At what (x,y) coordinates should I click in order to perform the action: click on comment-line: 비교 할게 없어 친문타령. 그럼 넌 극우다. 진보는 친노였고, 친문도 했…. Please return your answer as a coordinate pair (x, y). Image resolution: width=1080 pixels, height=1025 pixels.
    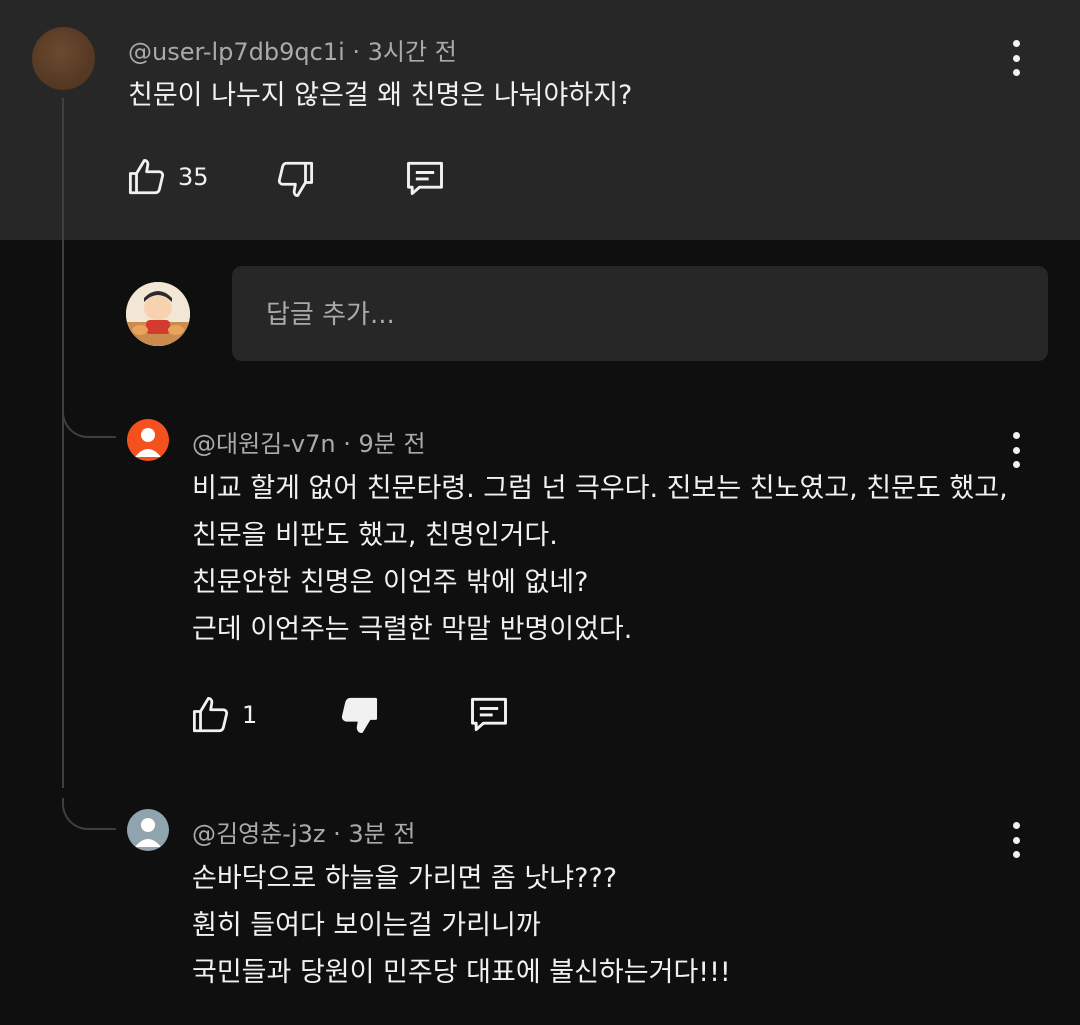
    Looking at the image, I should click on (600, 488).